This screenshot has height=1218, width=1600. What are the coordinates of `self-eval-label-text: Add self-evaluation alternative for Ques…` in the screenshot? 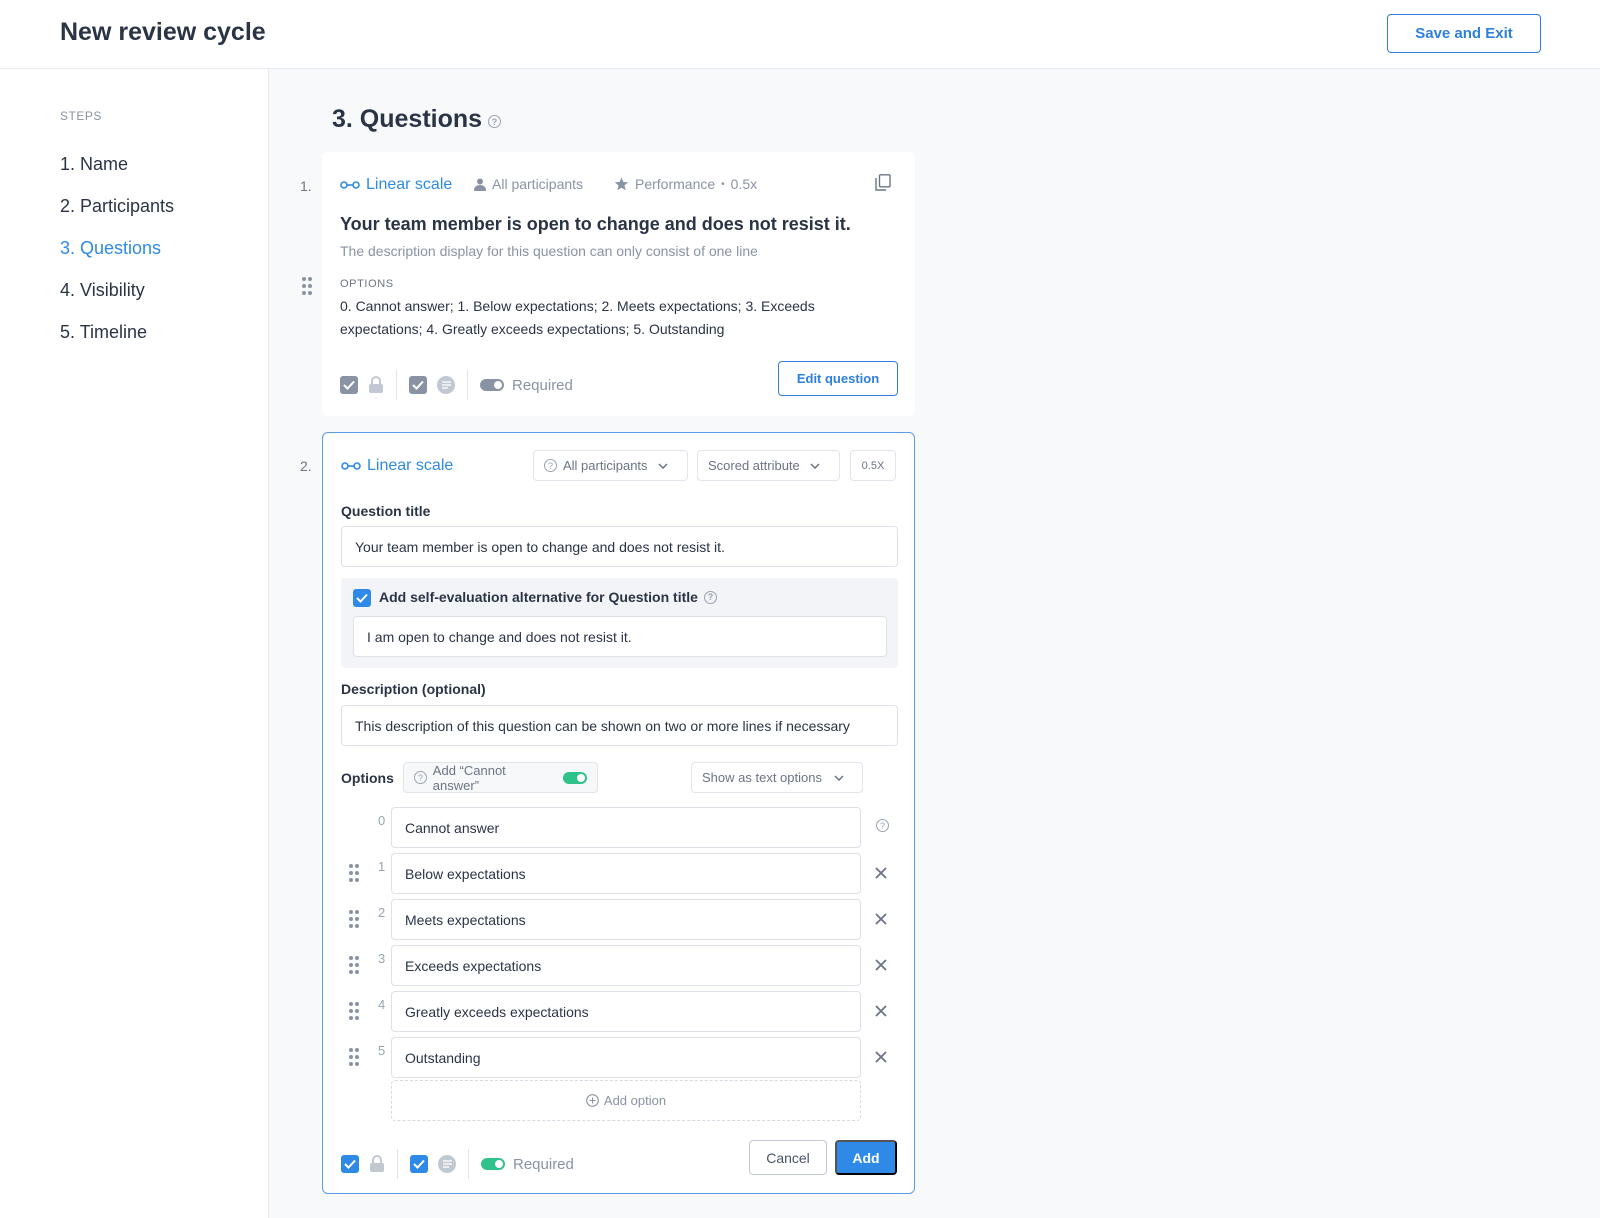 It's located at (538, 597).